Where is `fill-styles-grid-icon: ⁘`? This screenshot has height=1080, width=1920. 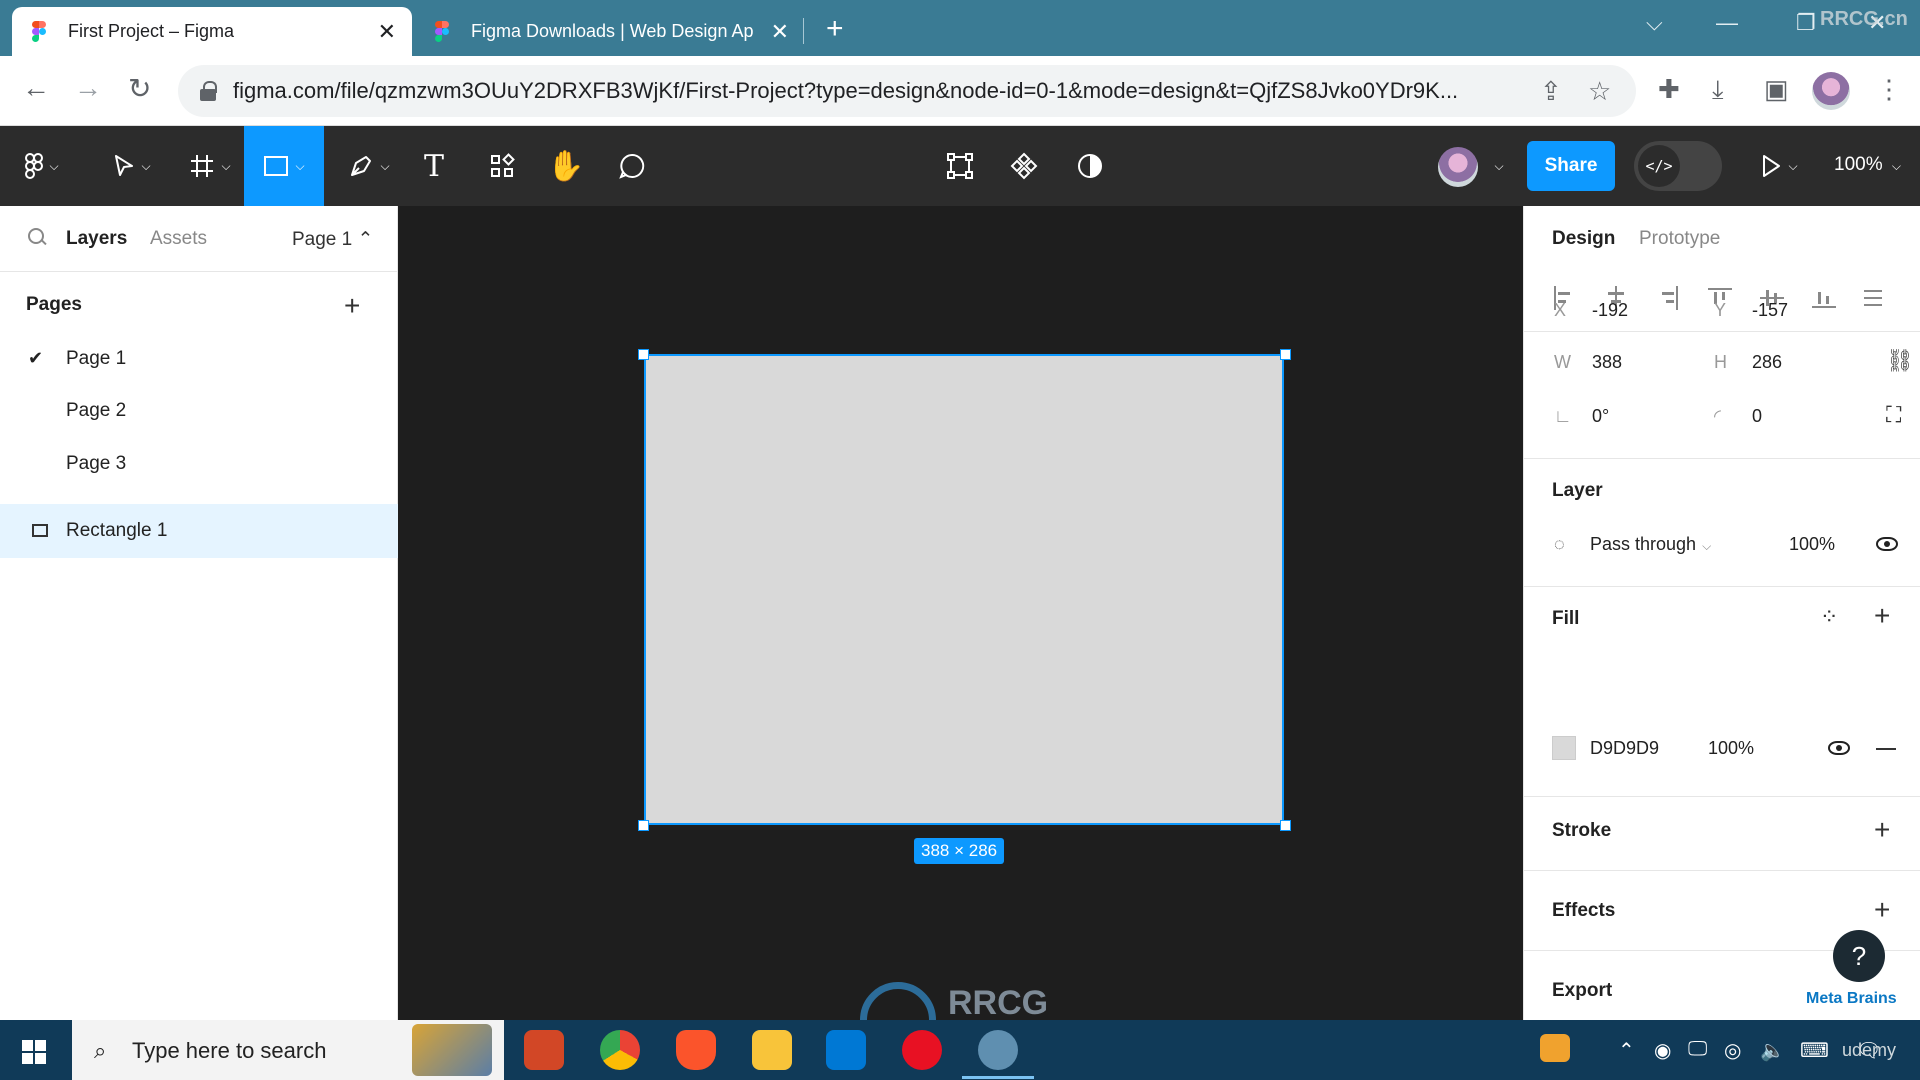 fill-styles-grid-icon: ⁘ is located at coordinates (1829, 617).